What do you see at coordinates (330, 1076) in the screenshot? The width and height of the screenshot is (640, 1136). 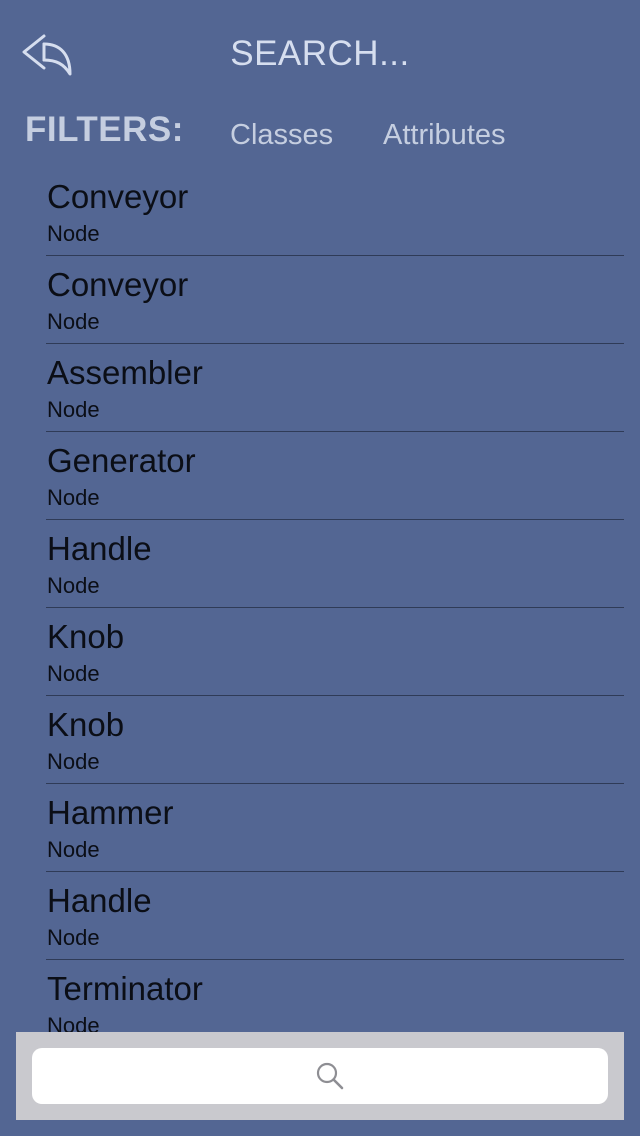 I see `search-icon` at bounding box center [330, 1076].